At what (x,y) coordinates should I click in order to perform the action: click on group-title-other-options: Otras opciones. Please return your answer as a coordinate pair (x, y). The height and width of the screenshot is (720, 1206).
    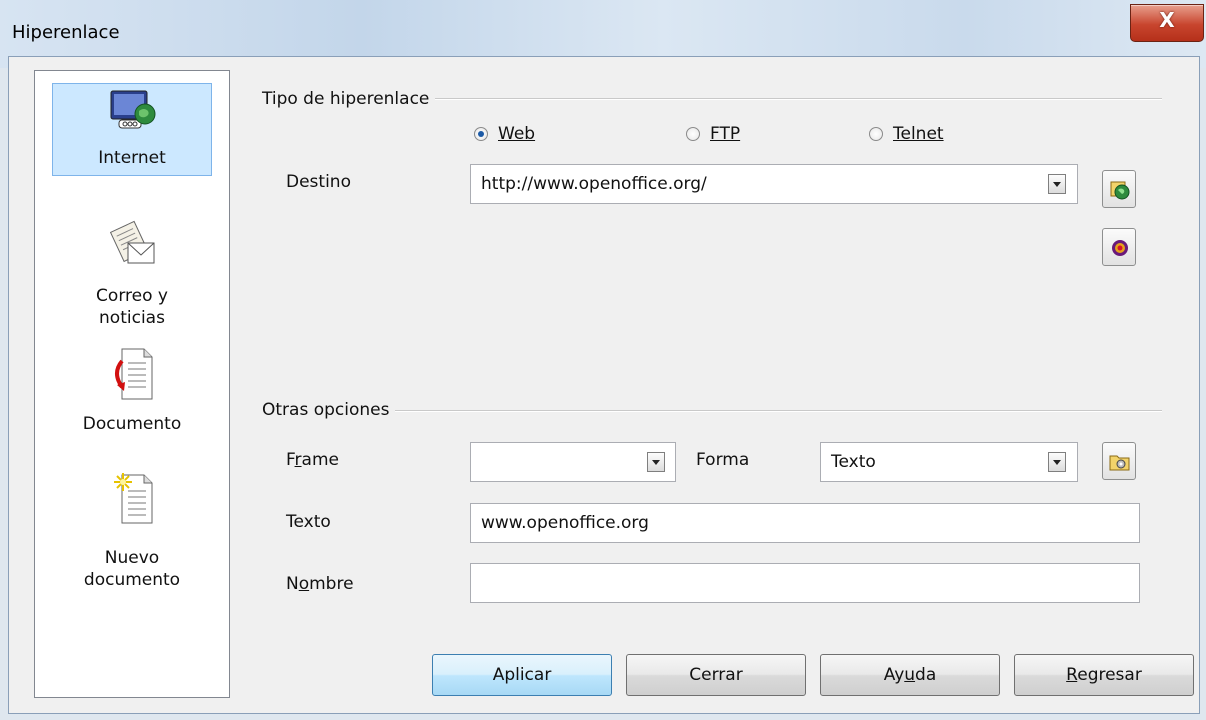
    Looking at the image, I should click on (329, 410).